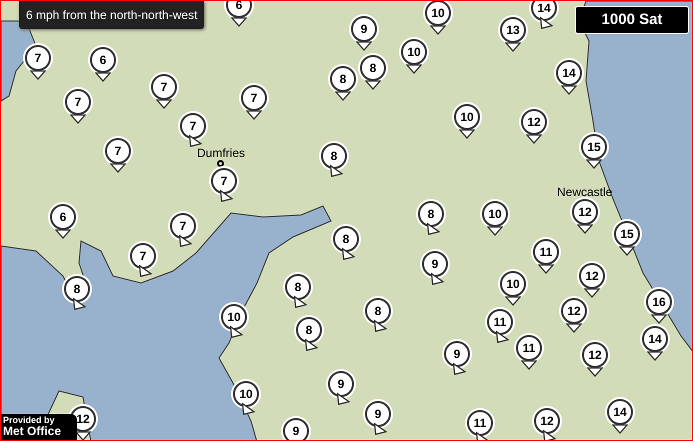  What do you see at coordinates (32, 431) in the screenshot?
I see `brand-text: Met Office` at bounding box center [32, 431].